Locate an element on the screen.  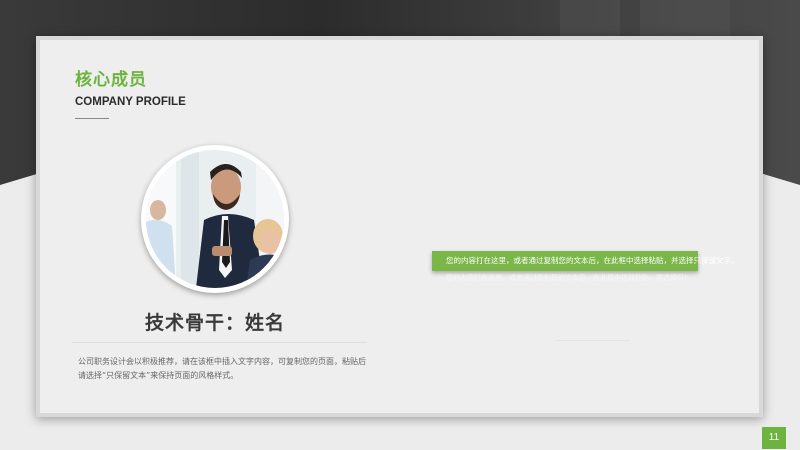
title-divider is located at coordinates (92, 118).